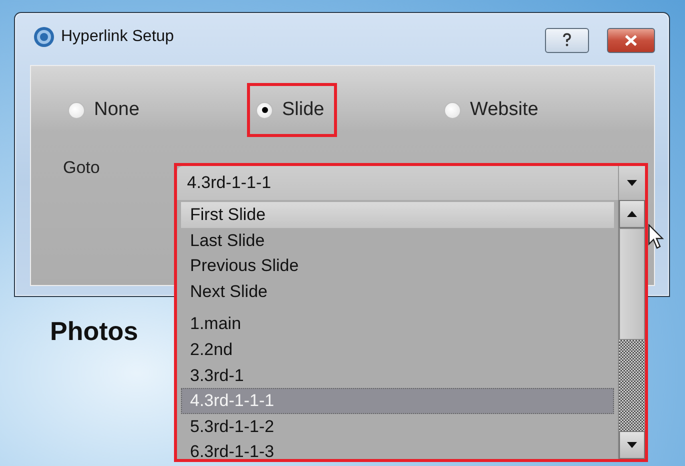 The width and height of the screenshot is (685, 466). Describe the element at coordinates (397, 291) in the screenshot. I see `dropdown-option: Next Slide` at that location.